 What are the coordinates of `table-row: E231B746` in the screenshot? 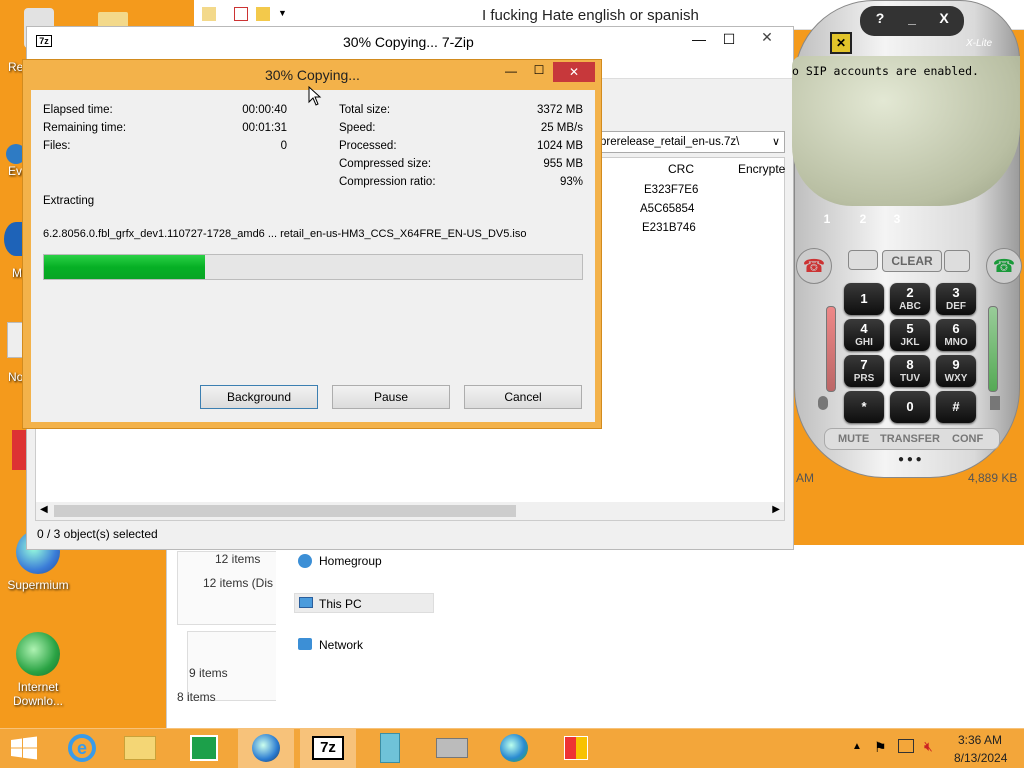 It's located at (669, 228).